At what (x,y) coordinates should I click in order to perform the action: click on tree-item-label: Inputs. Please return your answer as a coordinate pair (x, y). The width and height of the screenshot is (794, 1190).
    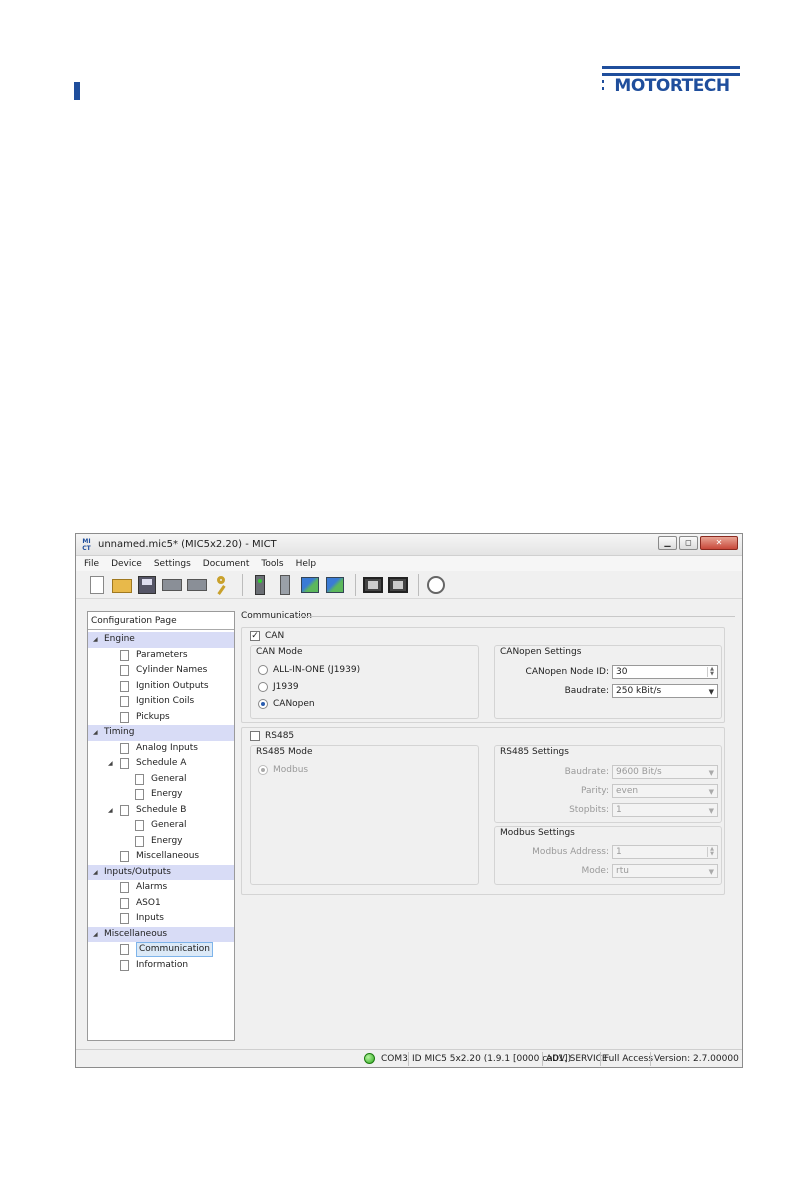
    Looking at the image, I should click on (150, 918).